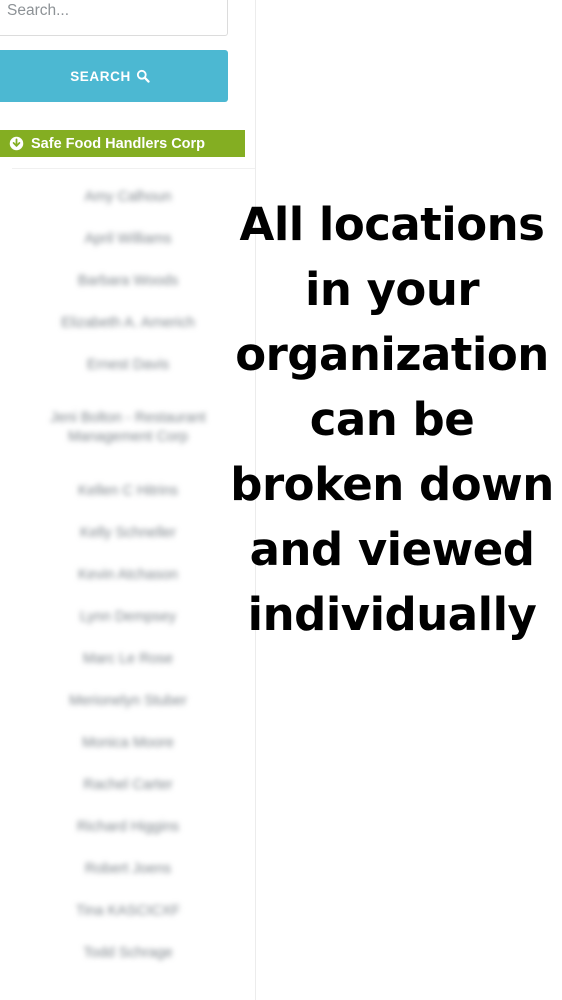 The image size is (562, 1000). I want to click on list-item: Richard Higgins, so click(128, 827).